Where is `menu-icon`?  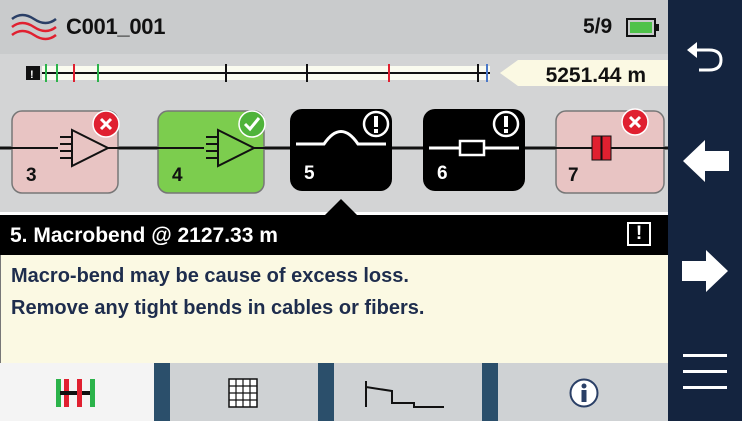
menu-icon is located at coordinates (705, 371).